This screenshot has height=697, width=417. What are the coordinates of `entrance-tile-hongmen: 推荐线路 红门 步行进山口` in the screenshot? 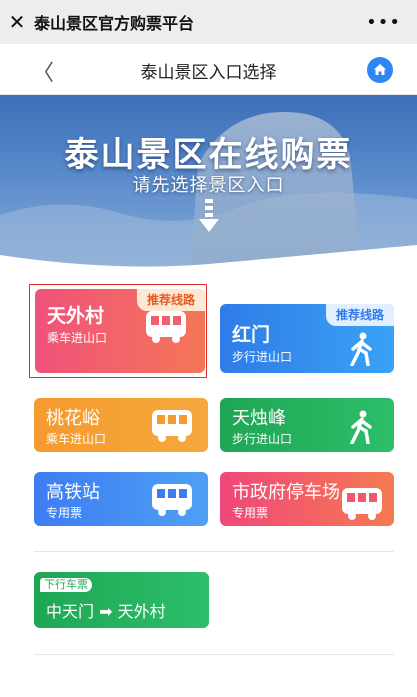 It's located at (307, 338).